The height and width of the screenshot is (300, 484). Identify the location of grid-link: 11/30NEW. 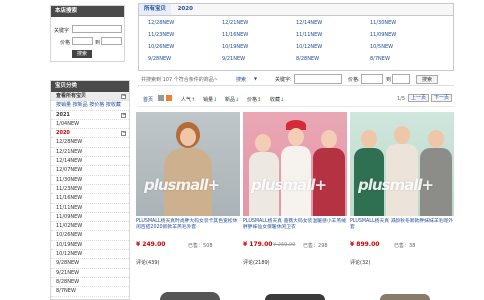
(383, 23).